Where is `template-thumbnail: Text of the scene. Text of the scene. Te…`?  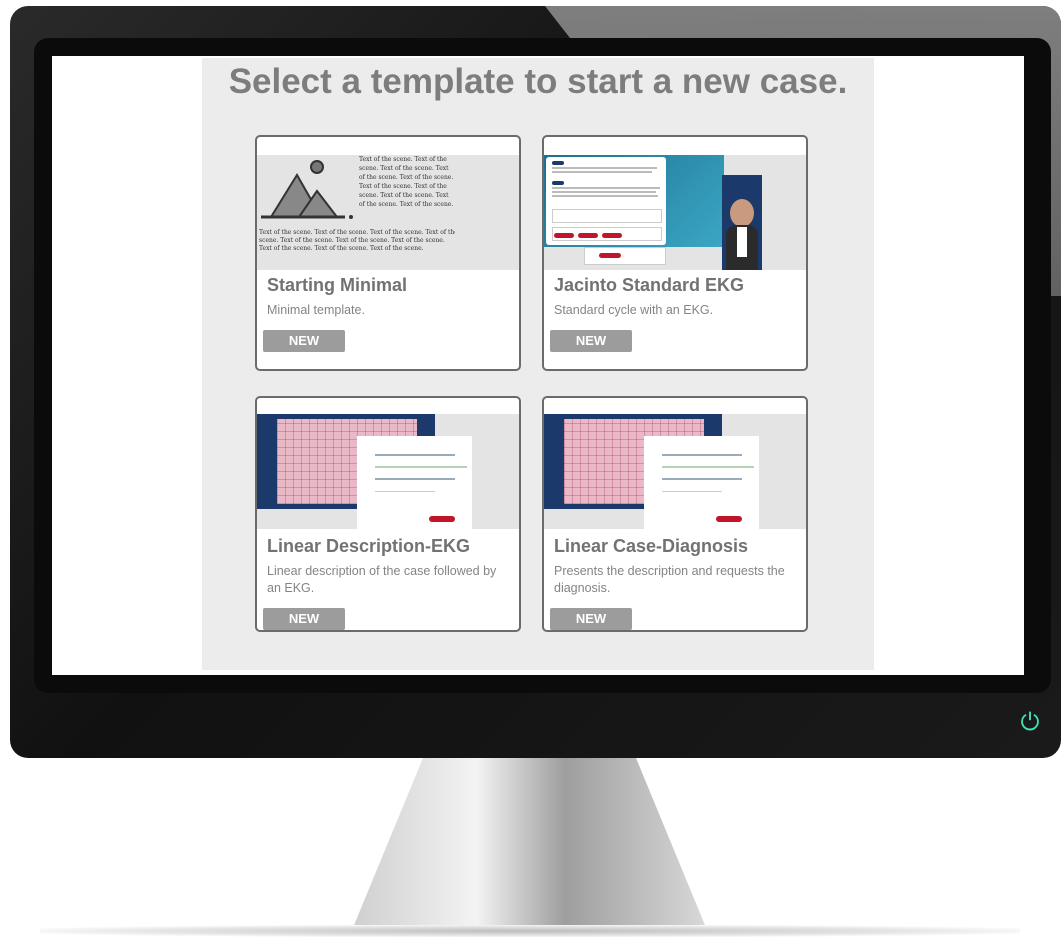
template-thumbnail: Text of the scene. Text of the scene. Te… is located at coordinates (388, 212).